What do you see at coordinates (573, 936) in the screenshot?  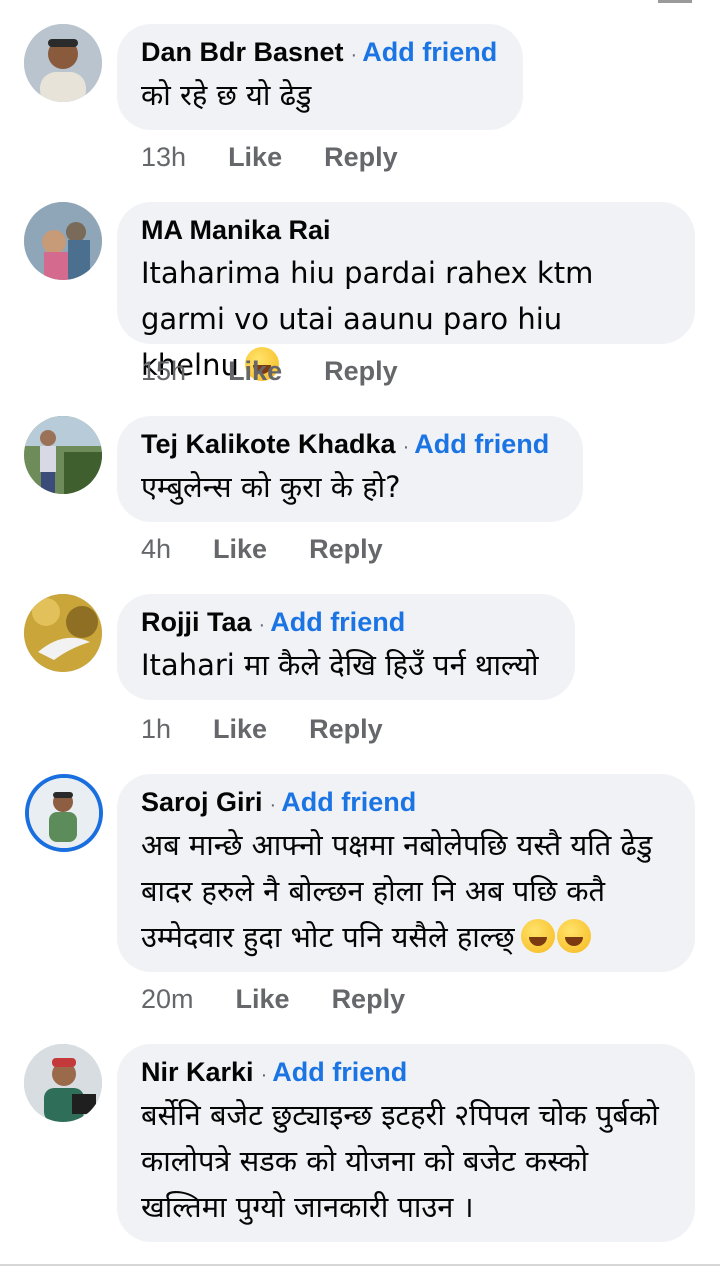 I see `tears-of-joy-emoji-icon` at bounding box center [573, 936].